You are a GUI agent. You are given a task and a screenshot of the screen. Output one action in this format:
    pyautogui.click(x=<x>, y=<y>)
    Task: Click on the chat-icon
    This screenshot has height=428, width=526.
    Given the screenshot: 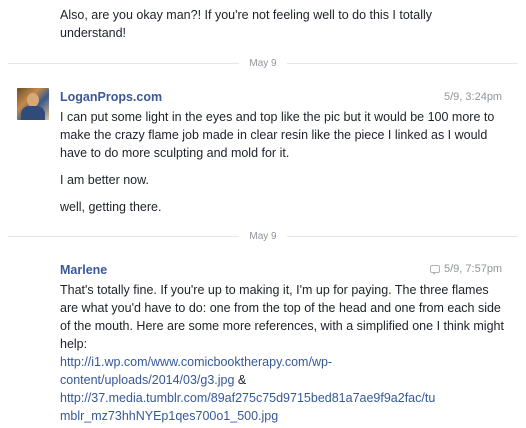 What is the action you would take?
    pyautogui.click(x=435, y=270)
    